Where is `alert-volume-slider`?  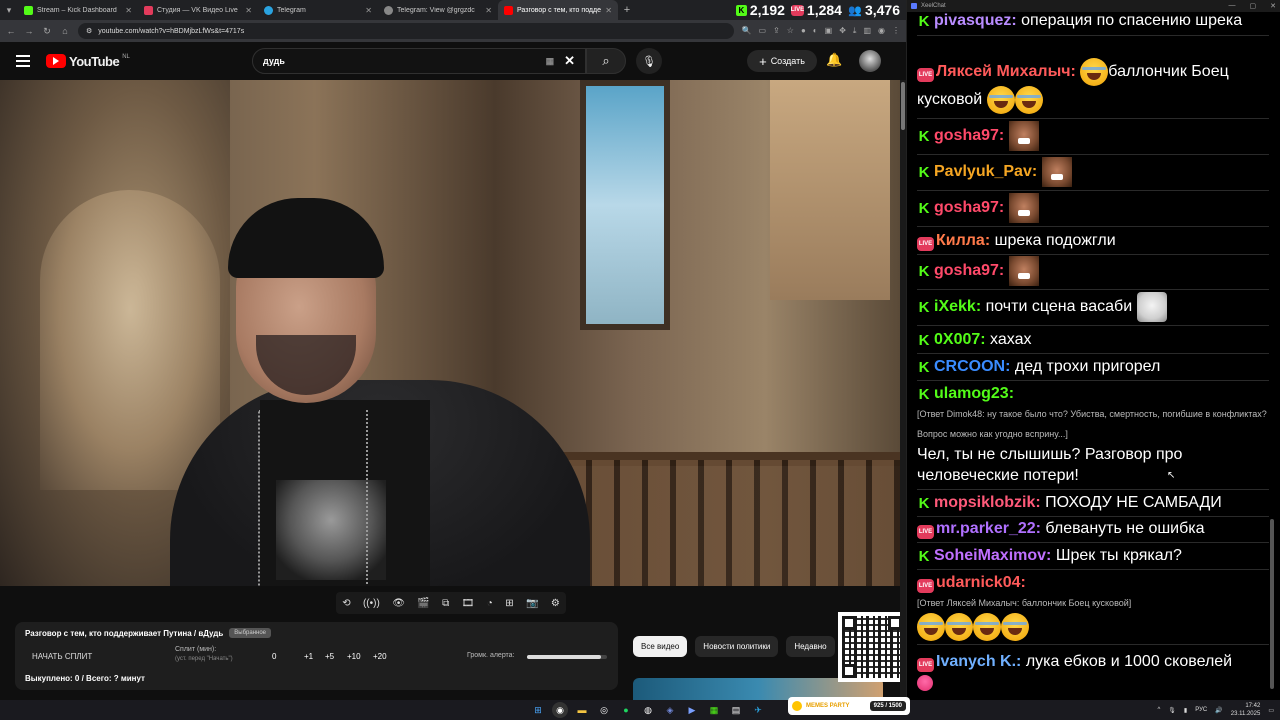 alert-volume-slider is located at coordinates (567, 657).